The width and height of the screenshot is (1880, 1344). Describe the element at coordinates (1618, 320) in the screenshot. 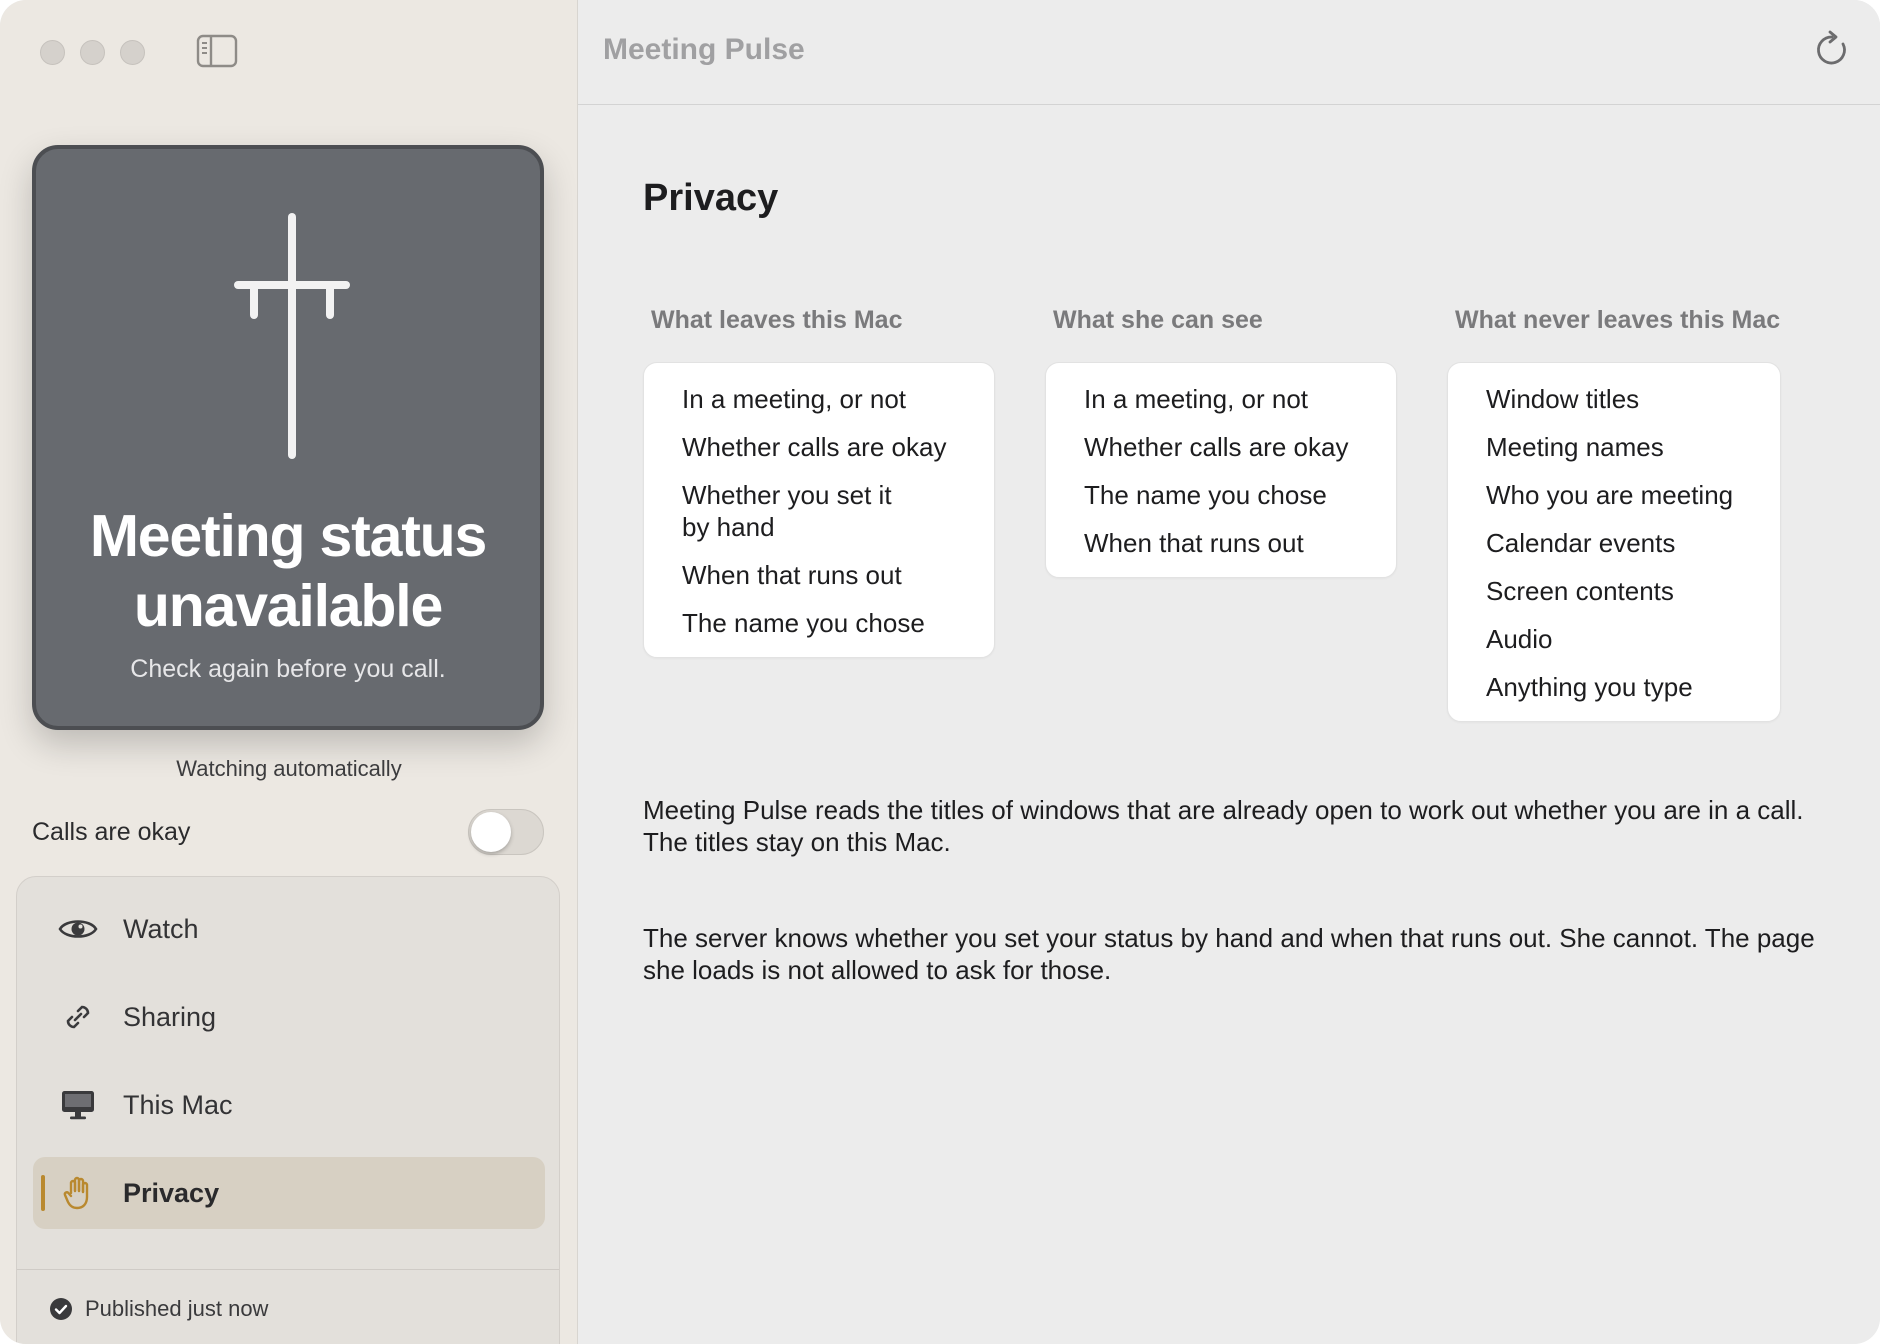

I see `column-heading-never-leaves: What never leaves this Mac` at that location.